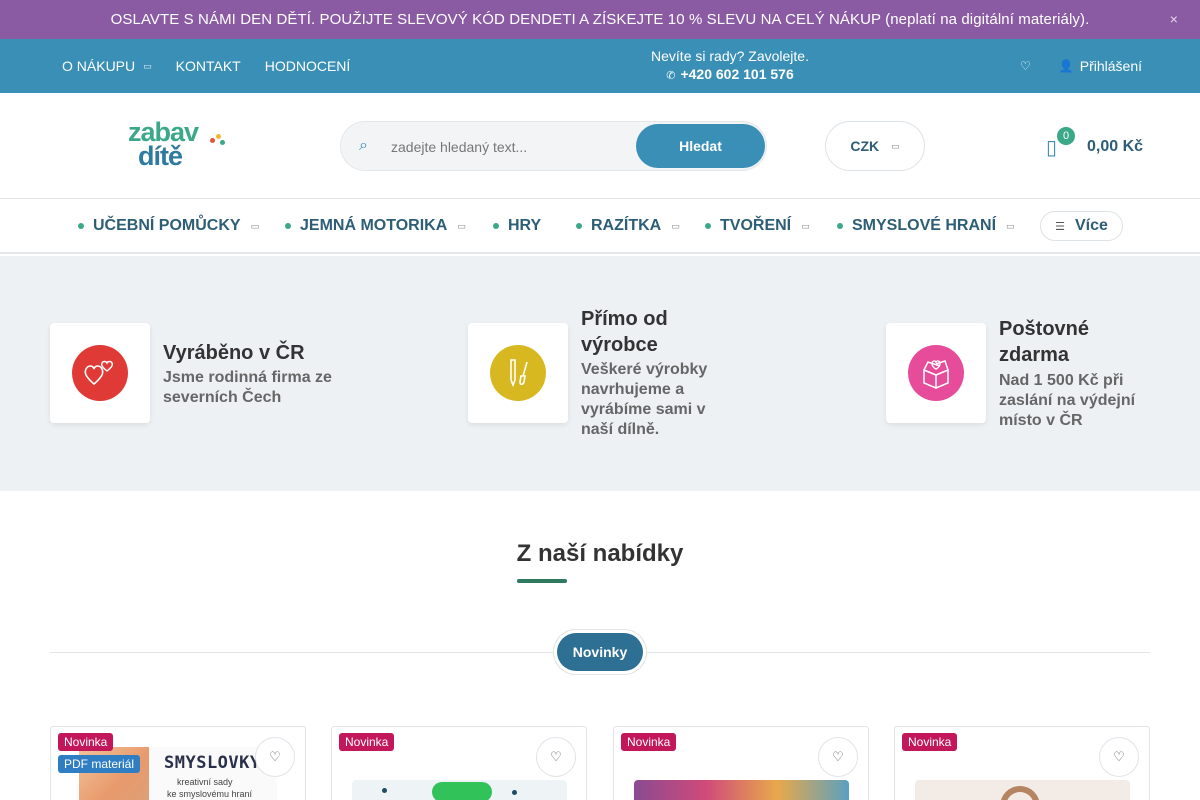 The height and width of the screenshot is (800, 1200). I want to click on tab-novinky: Novinky, so click(600, 652).